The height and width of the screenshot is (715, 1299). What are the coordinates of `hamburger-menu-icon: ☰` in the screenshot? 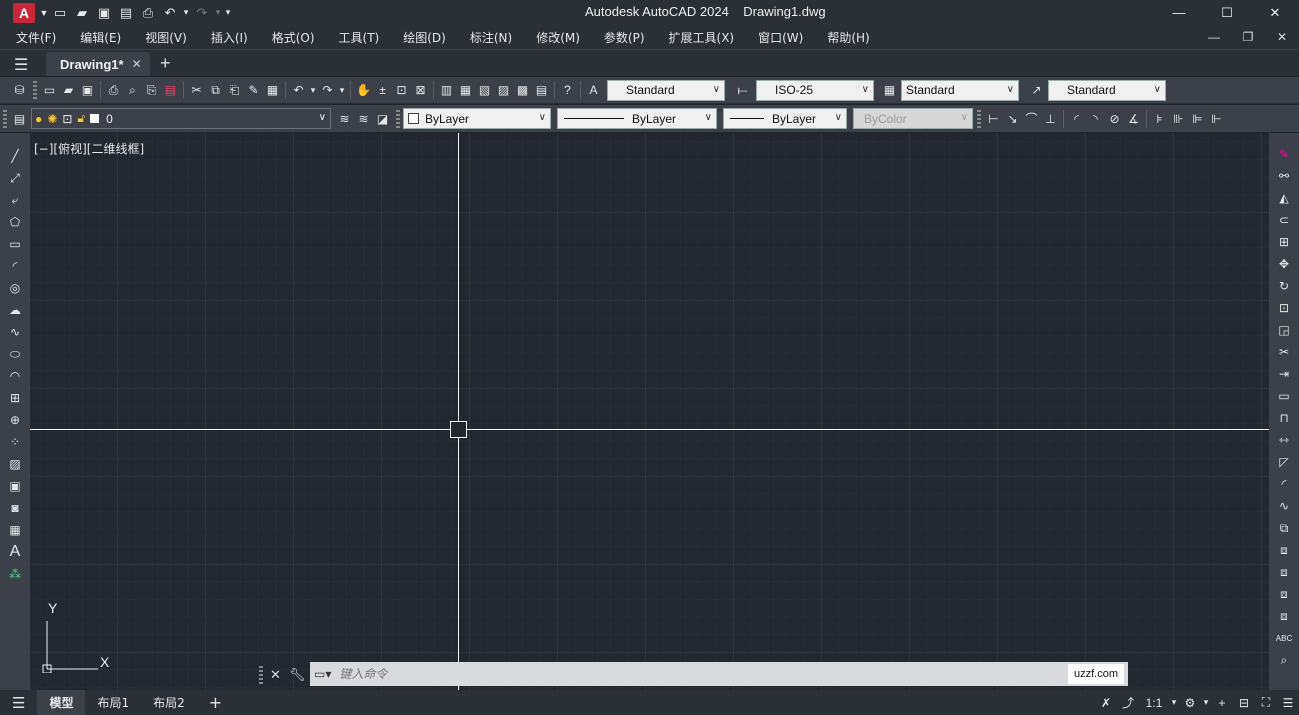 It's located at (21, 65).